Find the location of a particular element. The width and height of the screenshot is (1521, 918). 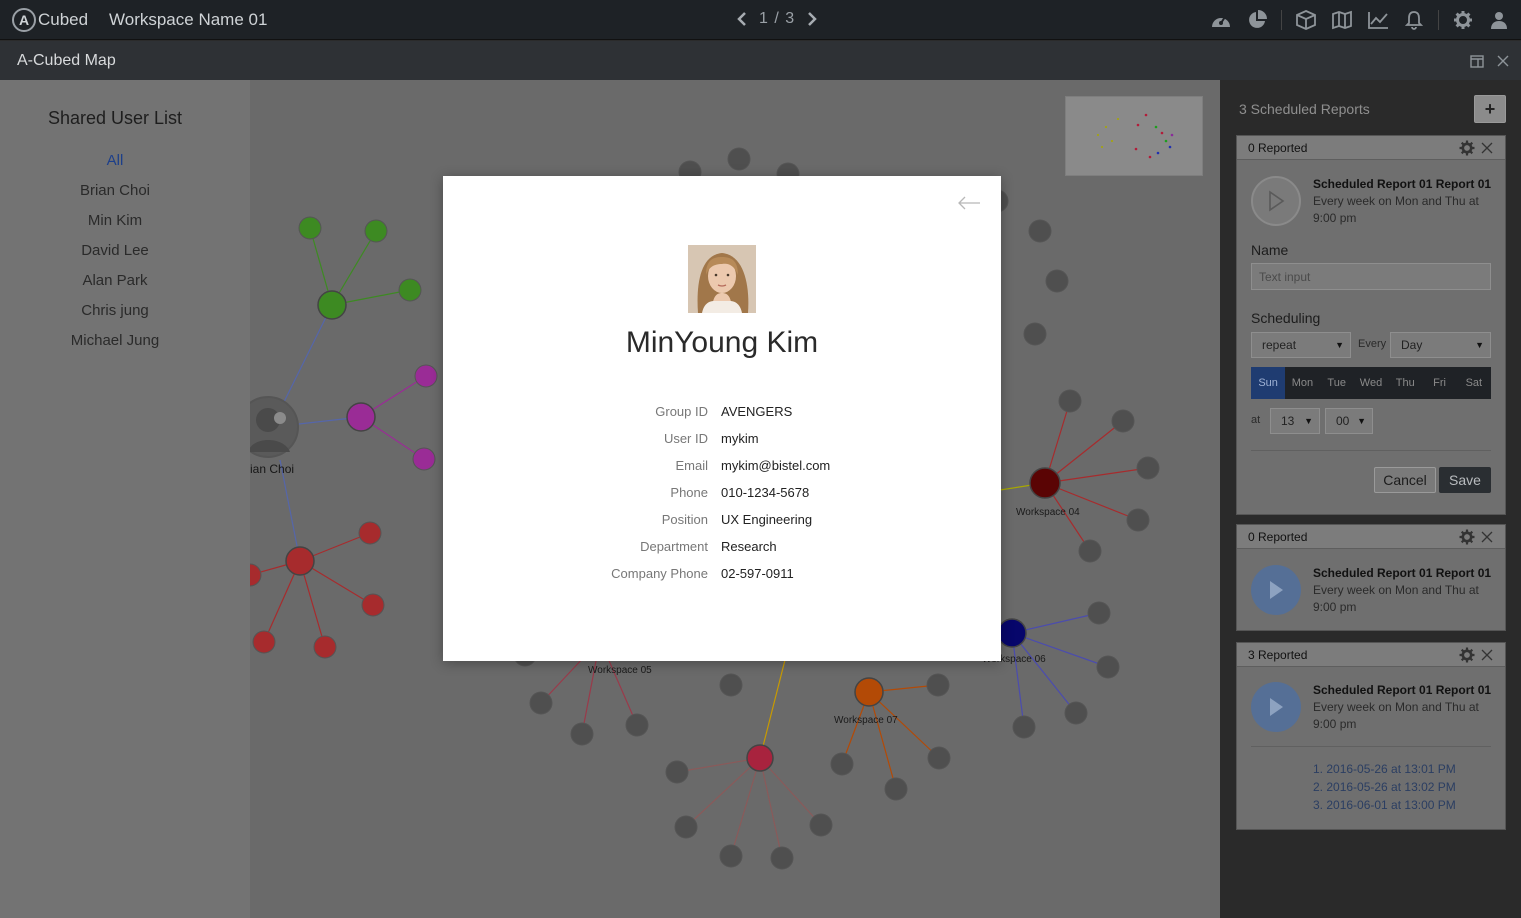

add-report-button: + is located at coordinates (1490, 109).